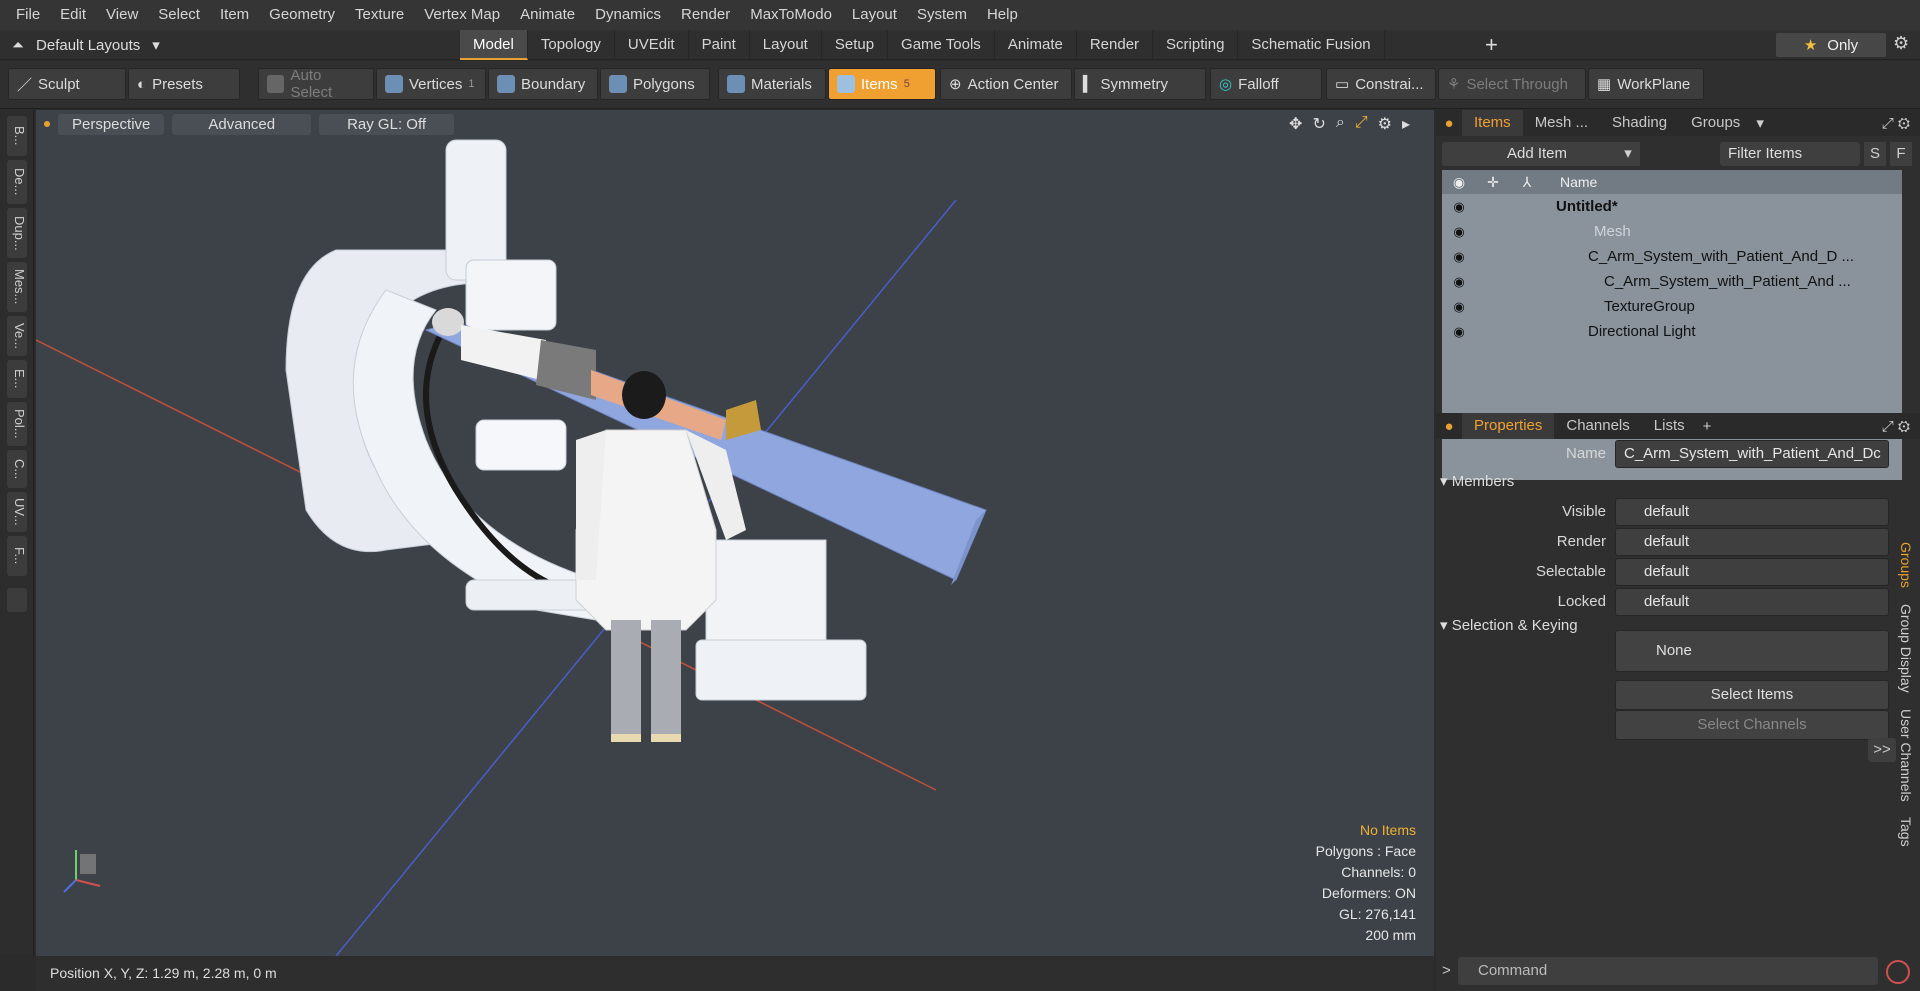 The width and height of the screenshot is (1920, 991). What do you see at coordinates (1669, 426) in the screenshot?
I see `tab-lists: Lists` at bounding box center [1669, 426].